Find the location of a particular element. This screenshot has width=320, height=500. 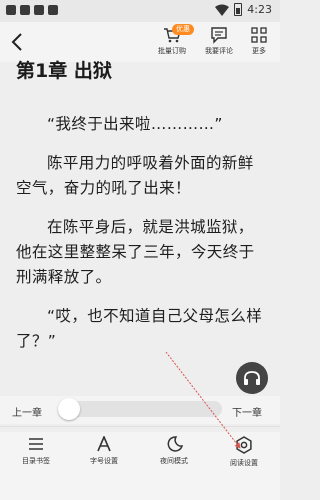

list-icon is located at coordinates (36, 444).